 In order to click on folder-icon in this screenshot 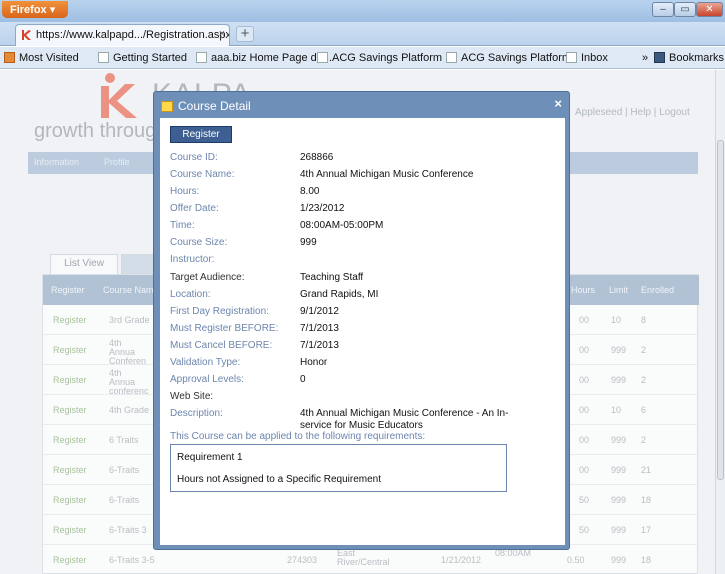, I will do `click(167, 106)`.